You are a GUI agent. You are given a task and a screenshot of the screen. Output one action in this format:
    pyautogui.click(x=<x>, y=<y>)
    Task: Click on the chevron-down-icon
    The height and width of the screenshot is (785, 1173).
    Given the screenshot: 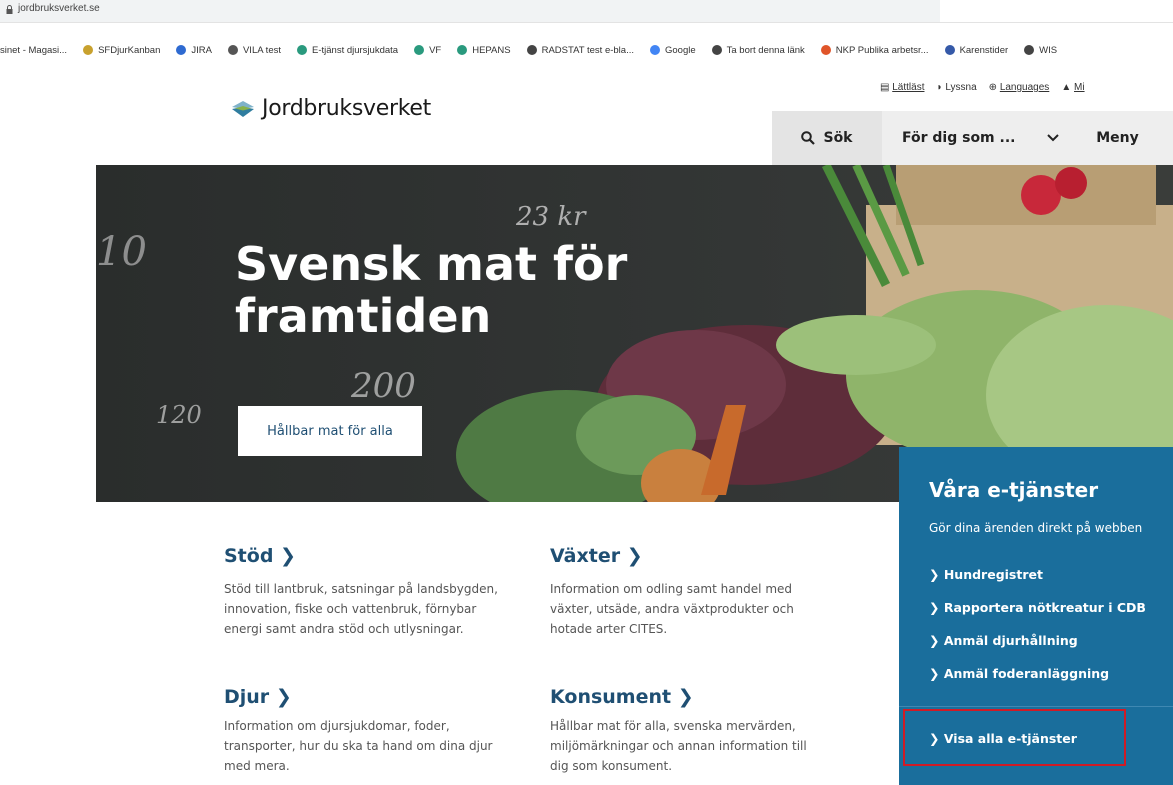 What is the action you would take?
    pyautogui.click(x=1053, y=138)
    